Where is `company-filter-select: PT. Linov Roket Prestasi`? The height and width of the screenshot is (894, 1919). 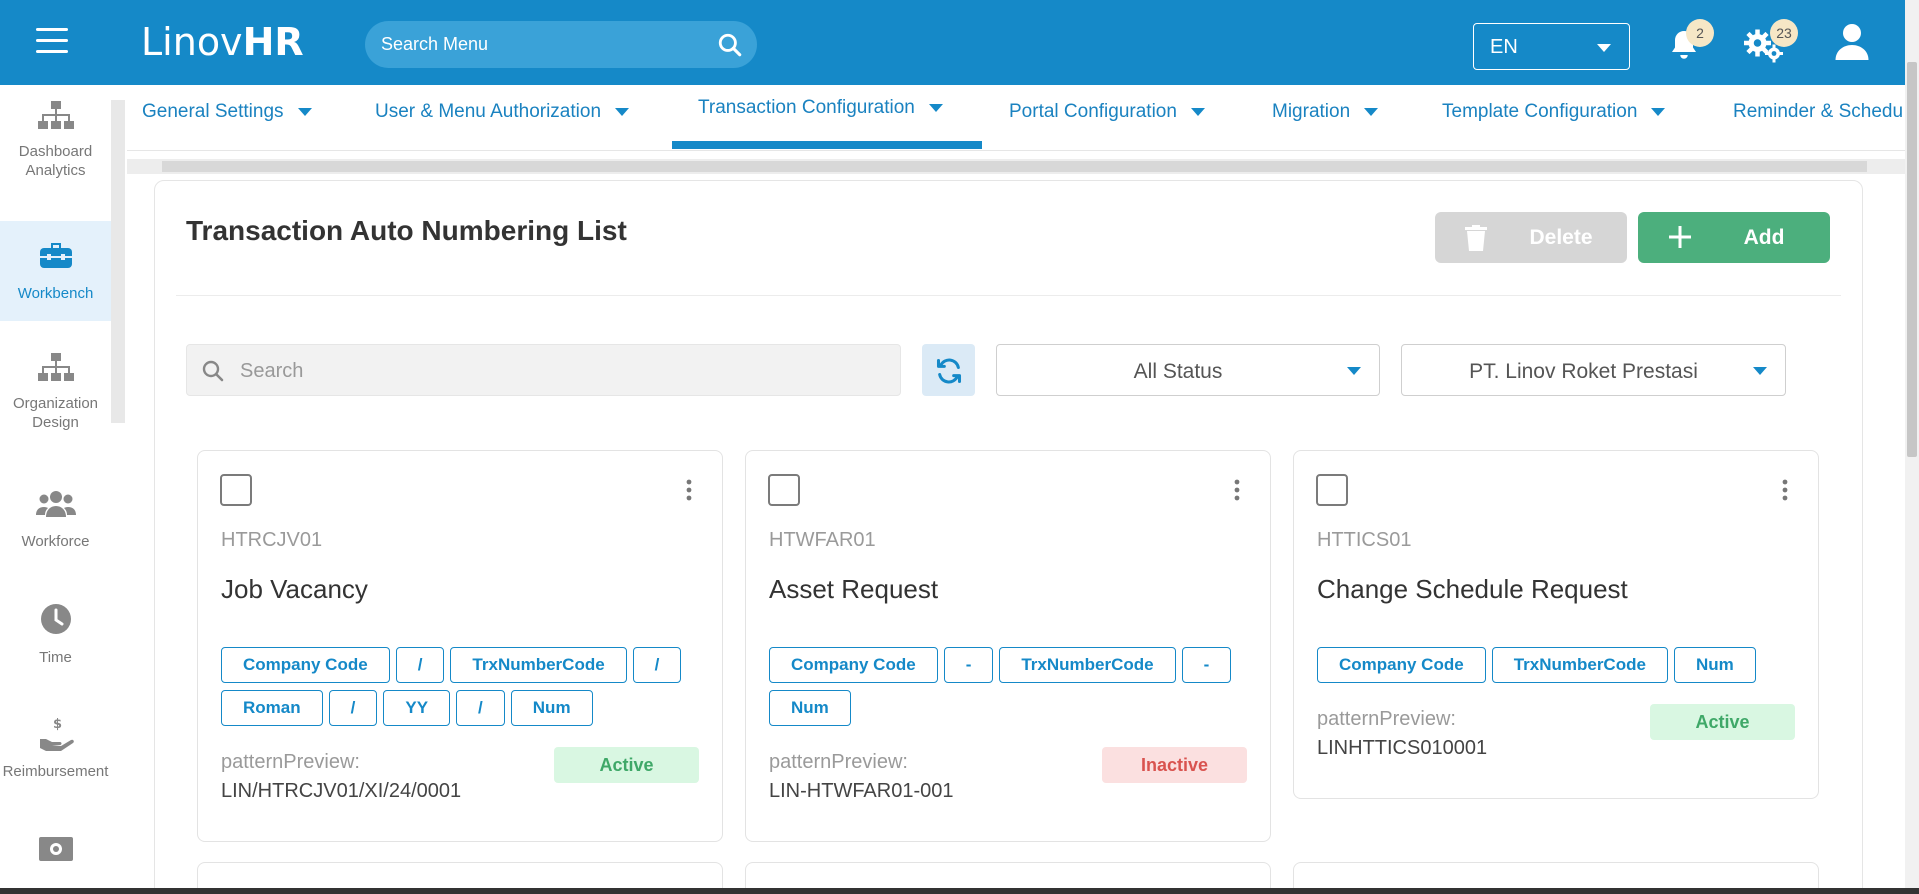
company-filter-select: PT. Linov Roket Prestasi is located at coordinates (1593, 370).